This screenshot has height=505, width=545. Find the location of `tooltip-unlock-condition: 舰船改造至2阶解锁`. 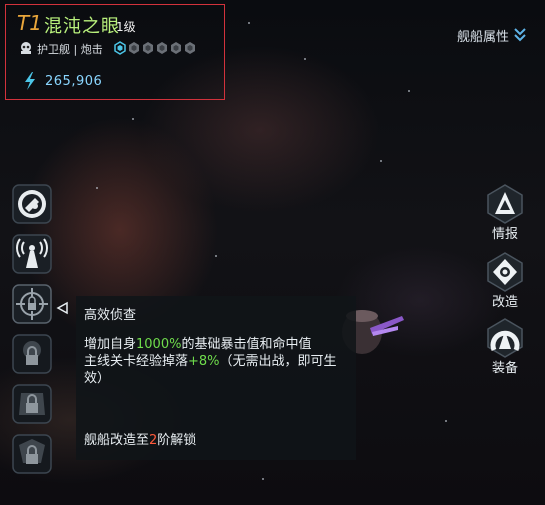

tooltip-unlock-condition: 舰船改造至2阶解锁 is located at coordinates (140, 438).